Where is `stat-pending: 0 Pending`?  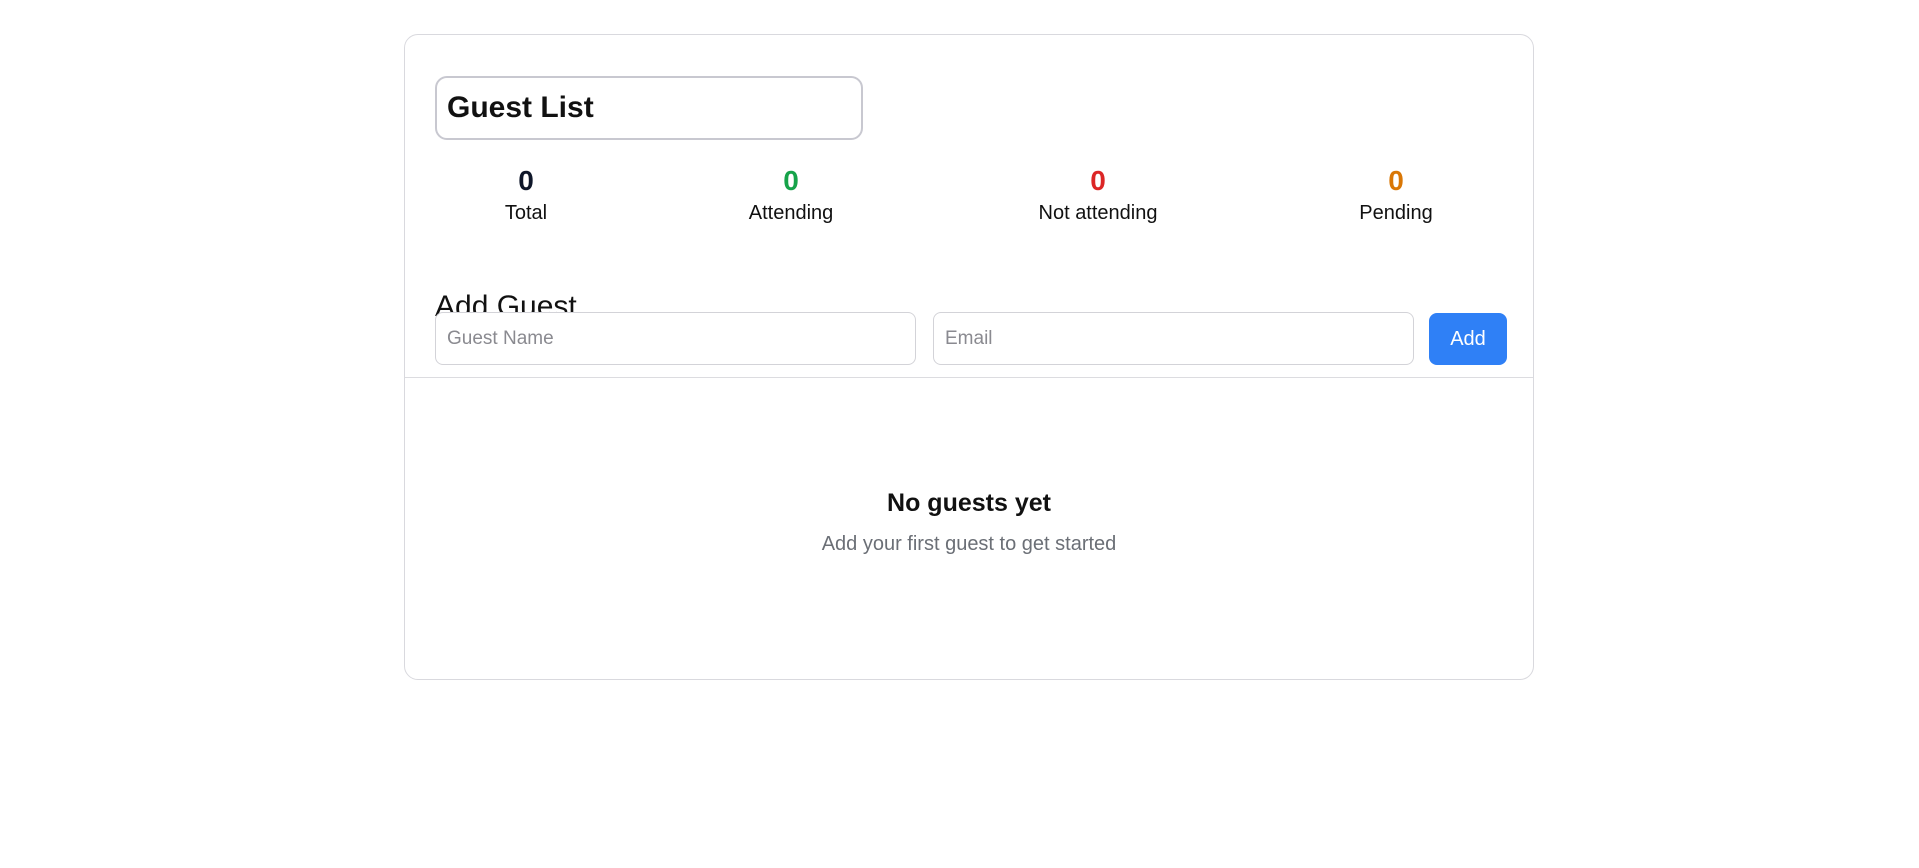
stat-pending: 0 Pending is located at coordinates (1395, 195).